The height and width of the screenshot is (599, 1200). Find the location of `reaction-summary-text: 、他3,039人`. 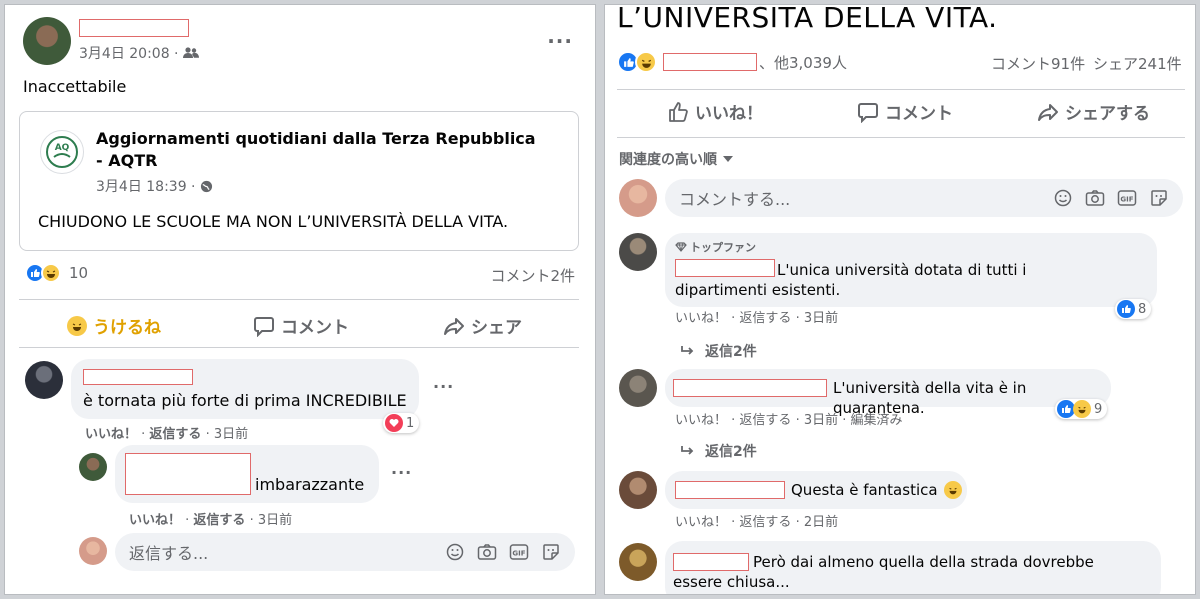

reaction-summary-text: 、他3,039人 is located at coordinates (803, 62).